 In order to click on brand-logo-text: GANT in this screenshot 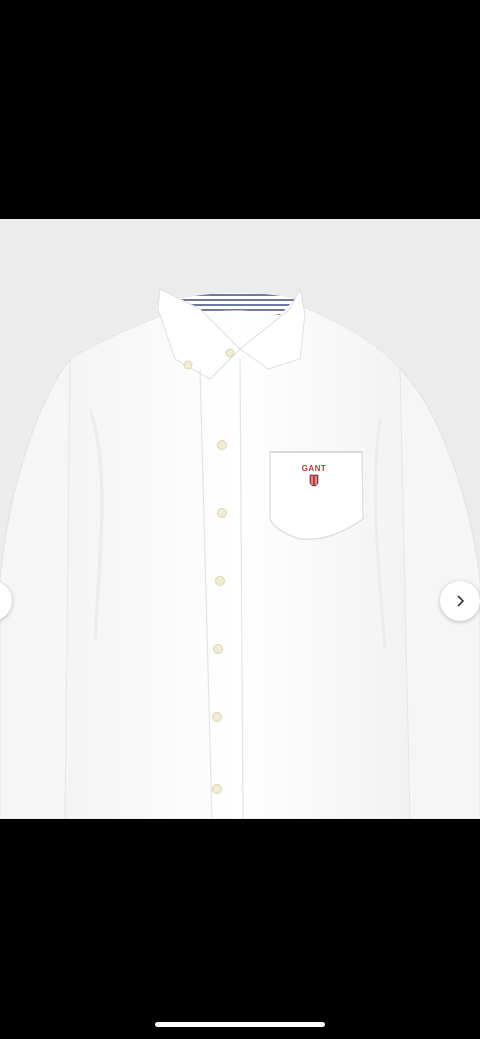, I will do `click(314, 468)`.